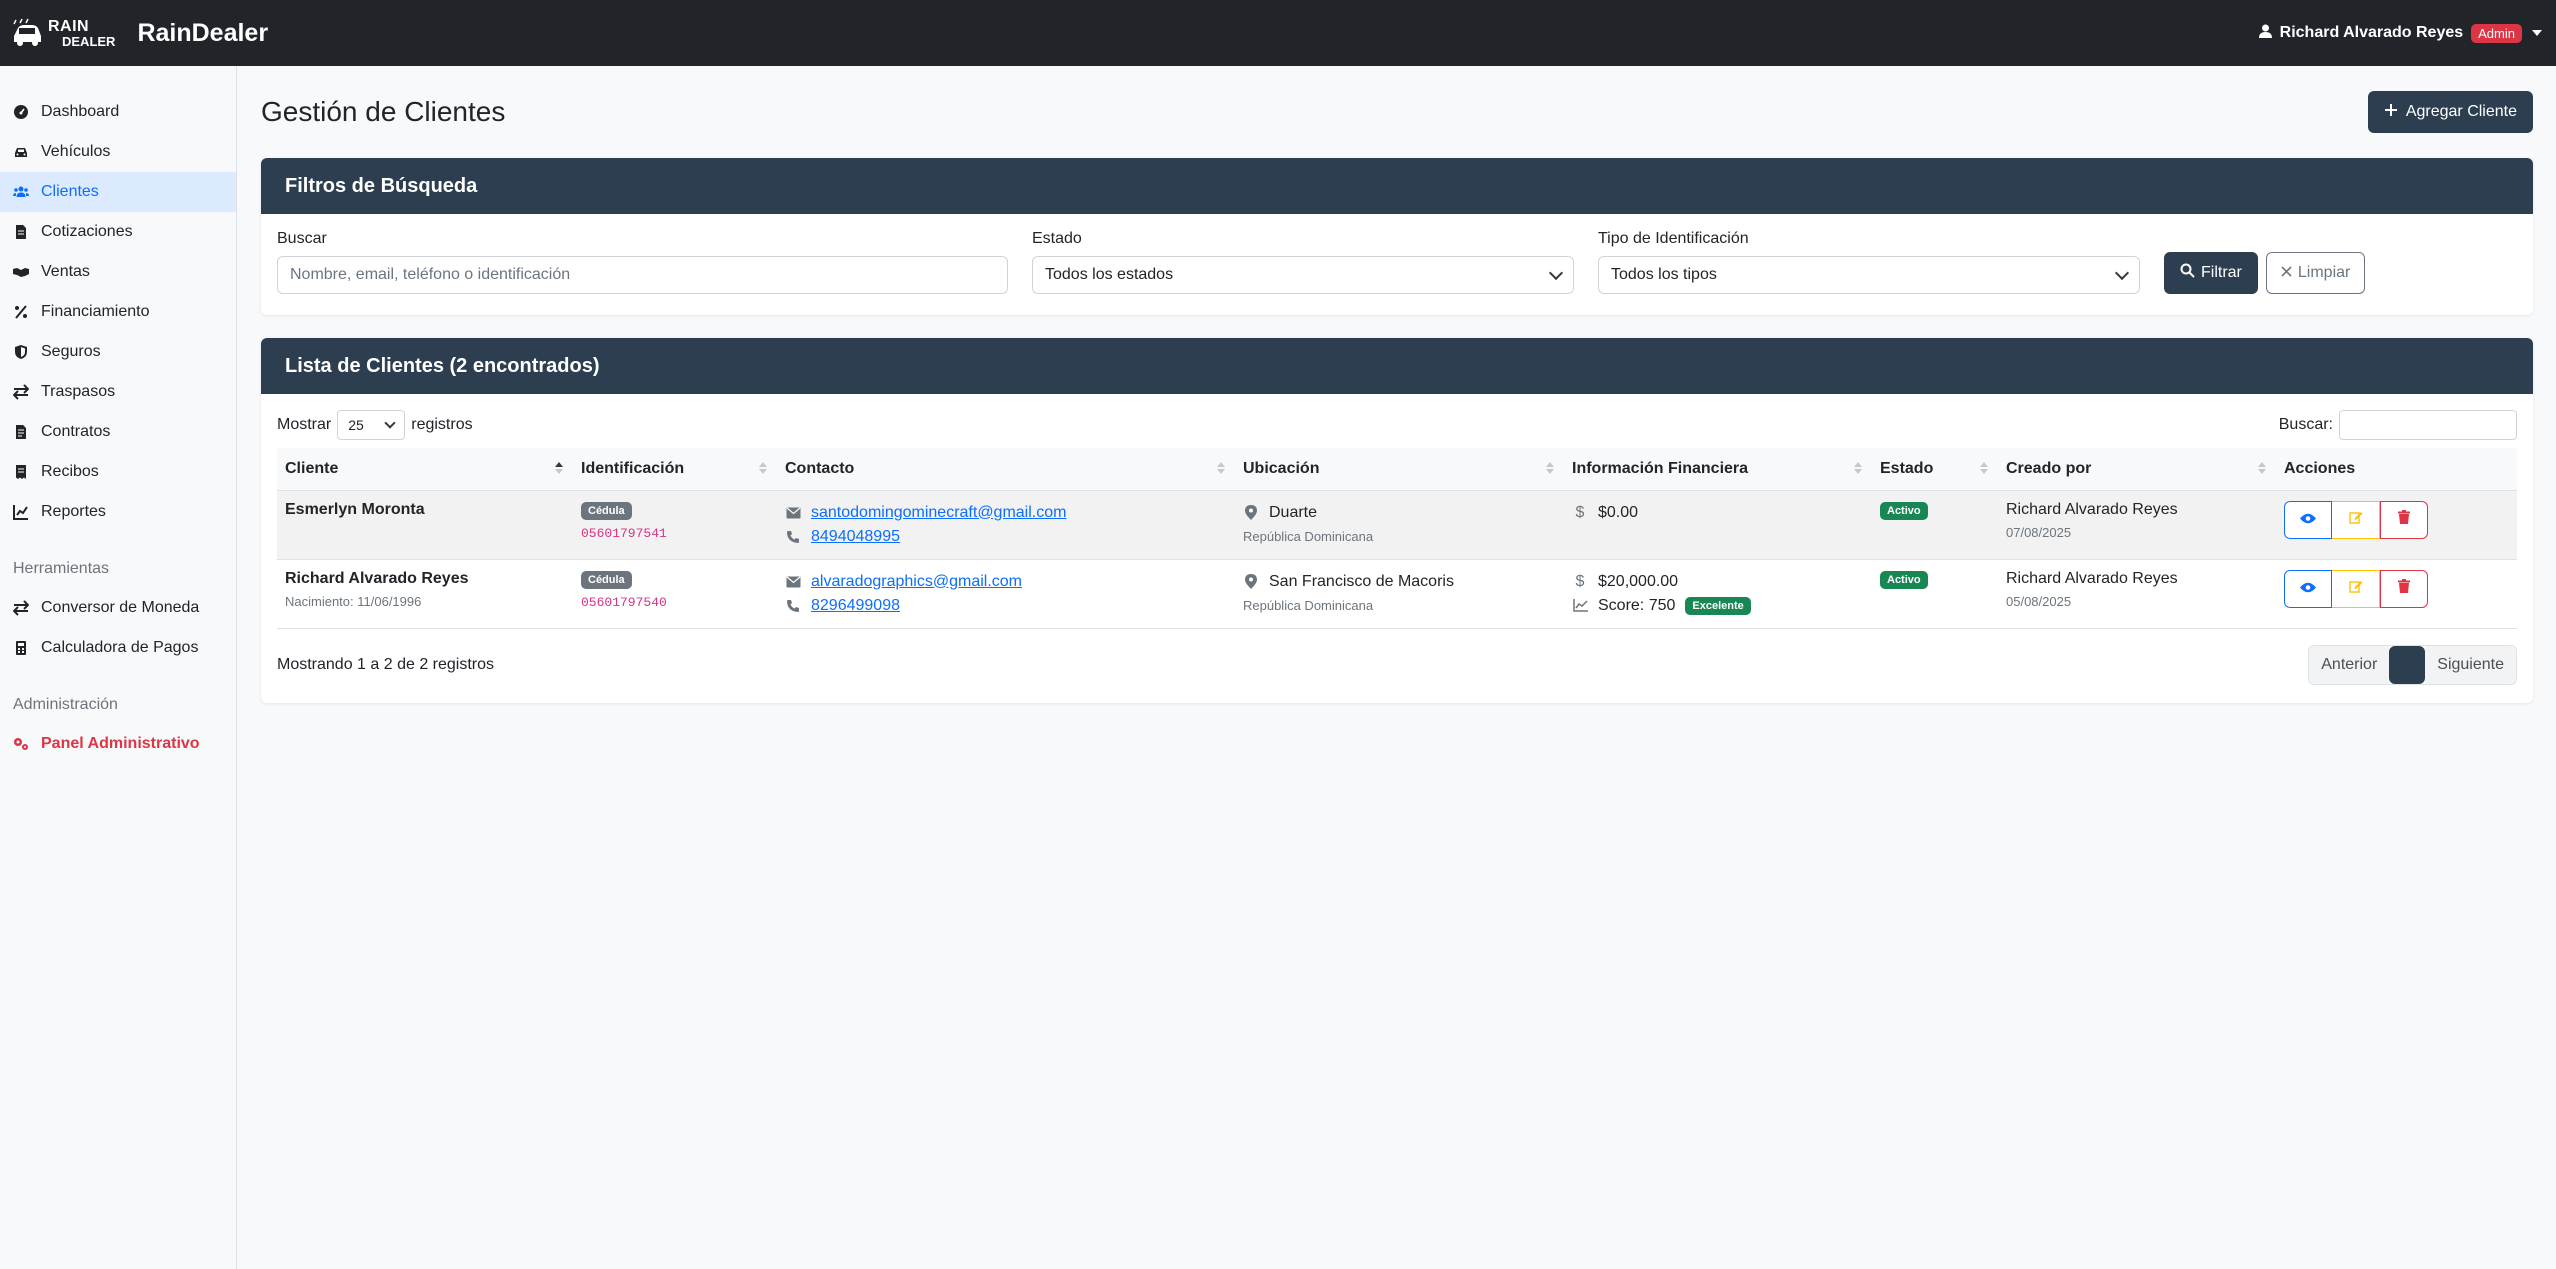 This screenshot has height=1269, width=2556. What do you see at coordinates (118, 112) in the screenshot?
I see `sidebar-item-dashboard: Dashboard` at bounding box center [118, 112].